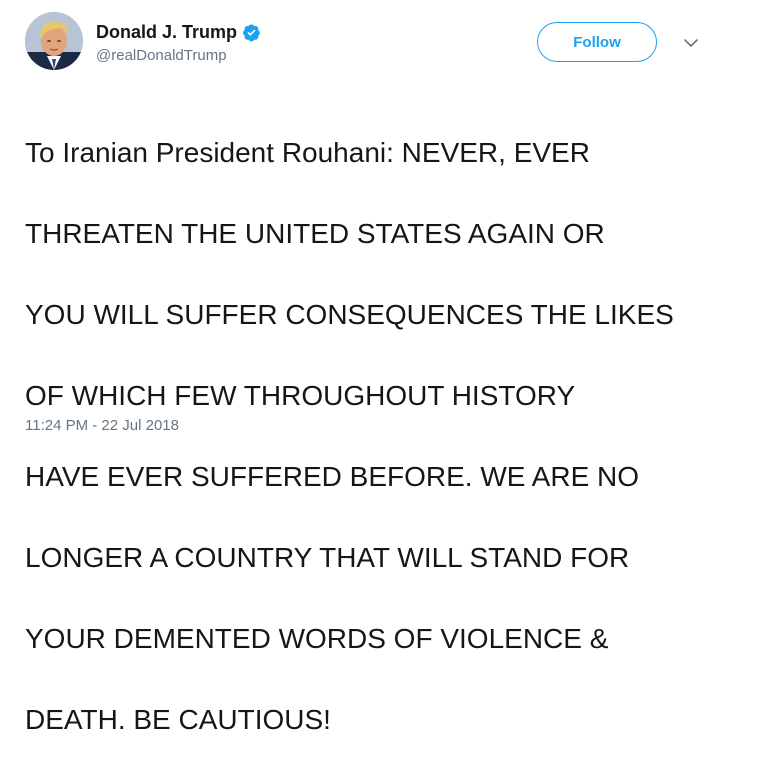  Describe the element at coordinates (178, 719) in the screenshot. I see `tweet-text-line: DEATH. BE CAUTIOUS!` at that location.